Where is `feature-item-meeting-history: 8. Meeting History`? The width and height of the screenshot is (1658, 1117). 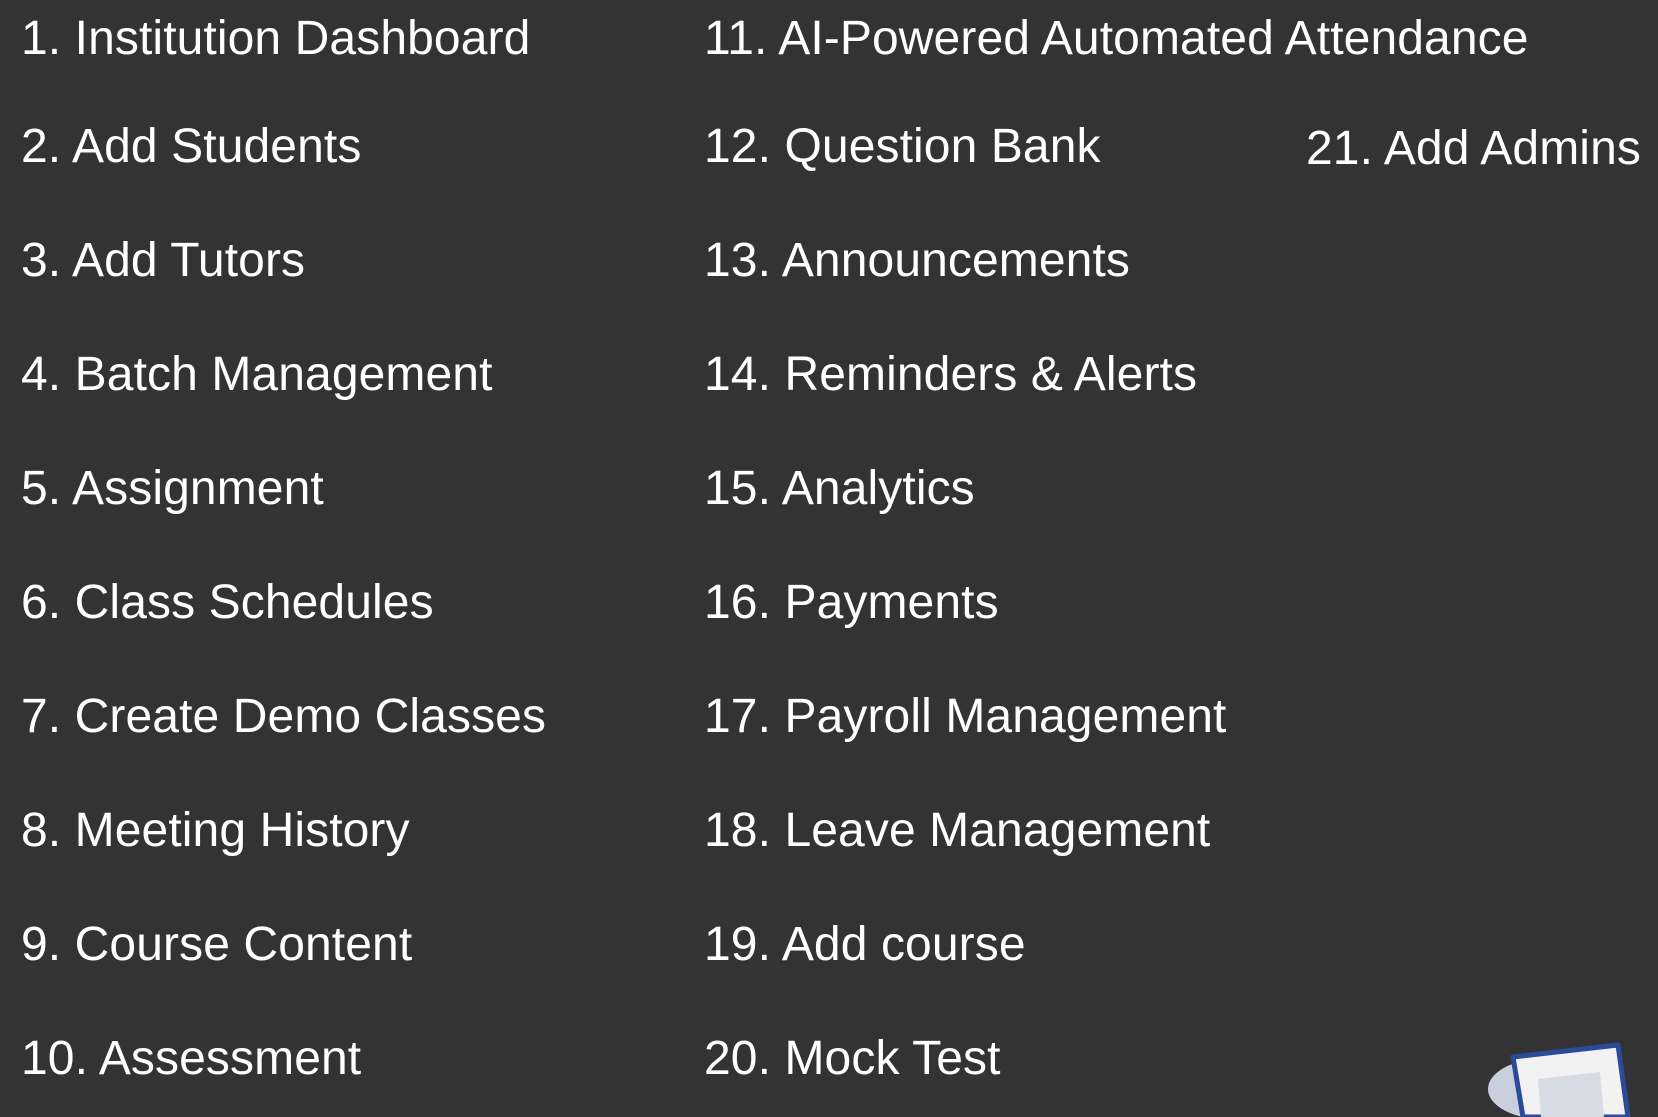
feature-item-meeting-history: 8. Meeting History is located at coordinates (215, 830).